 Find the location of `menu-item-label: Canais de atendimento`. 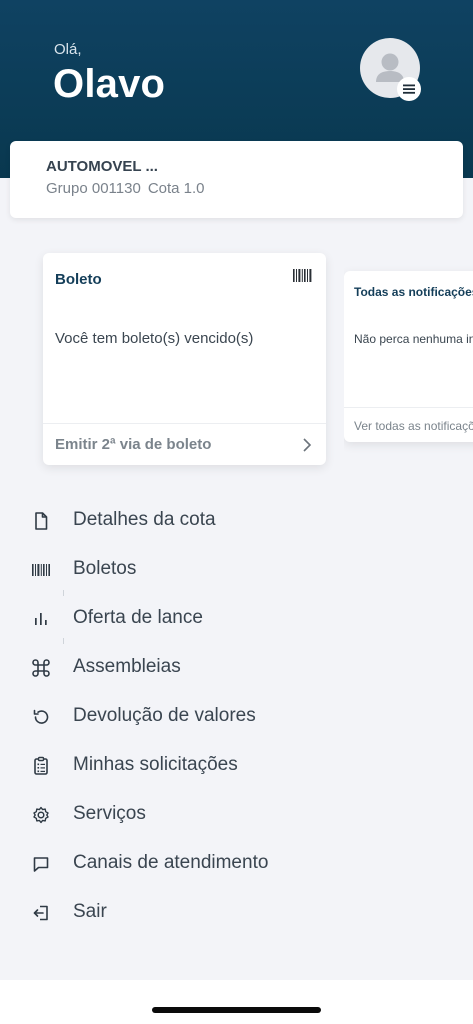

menu-item-label: Canais de atendimento is located at coordinates (171, 862).